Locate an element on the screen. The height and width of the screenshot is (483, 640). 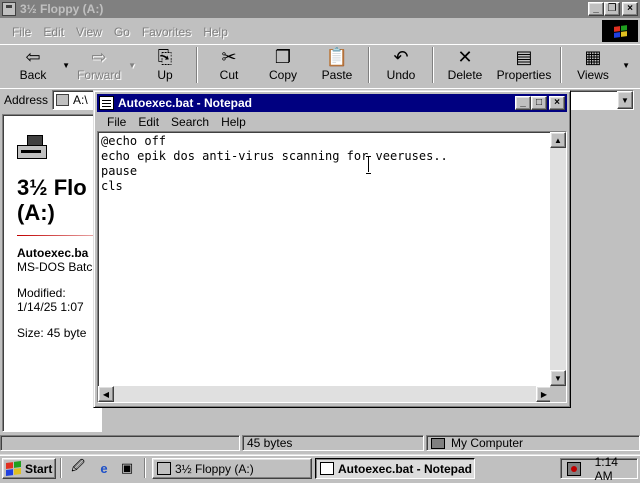
copy-icon: ❐ is located at coordinates (283, 57).